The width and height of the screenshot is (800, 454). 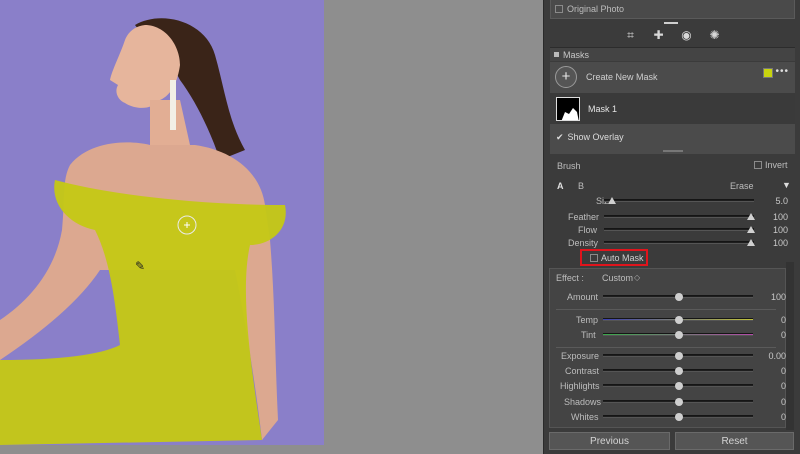 I want to click on panel-scrollbar, so click(x=790, y=346).